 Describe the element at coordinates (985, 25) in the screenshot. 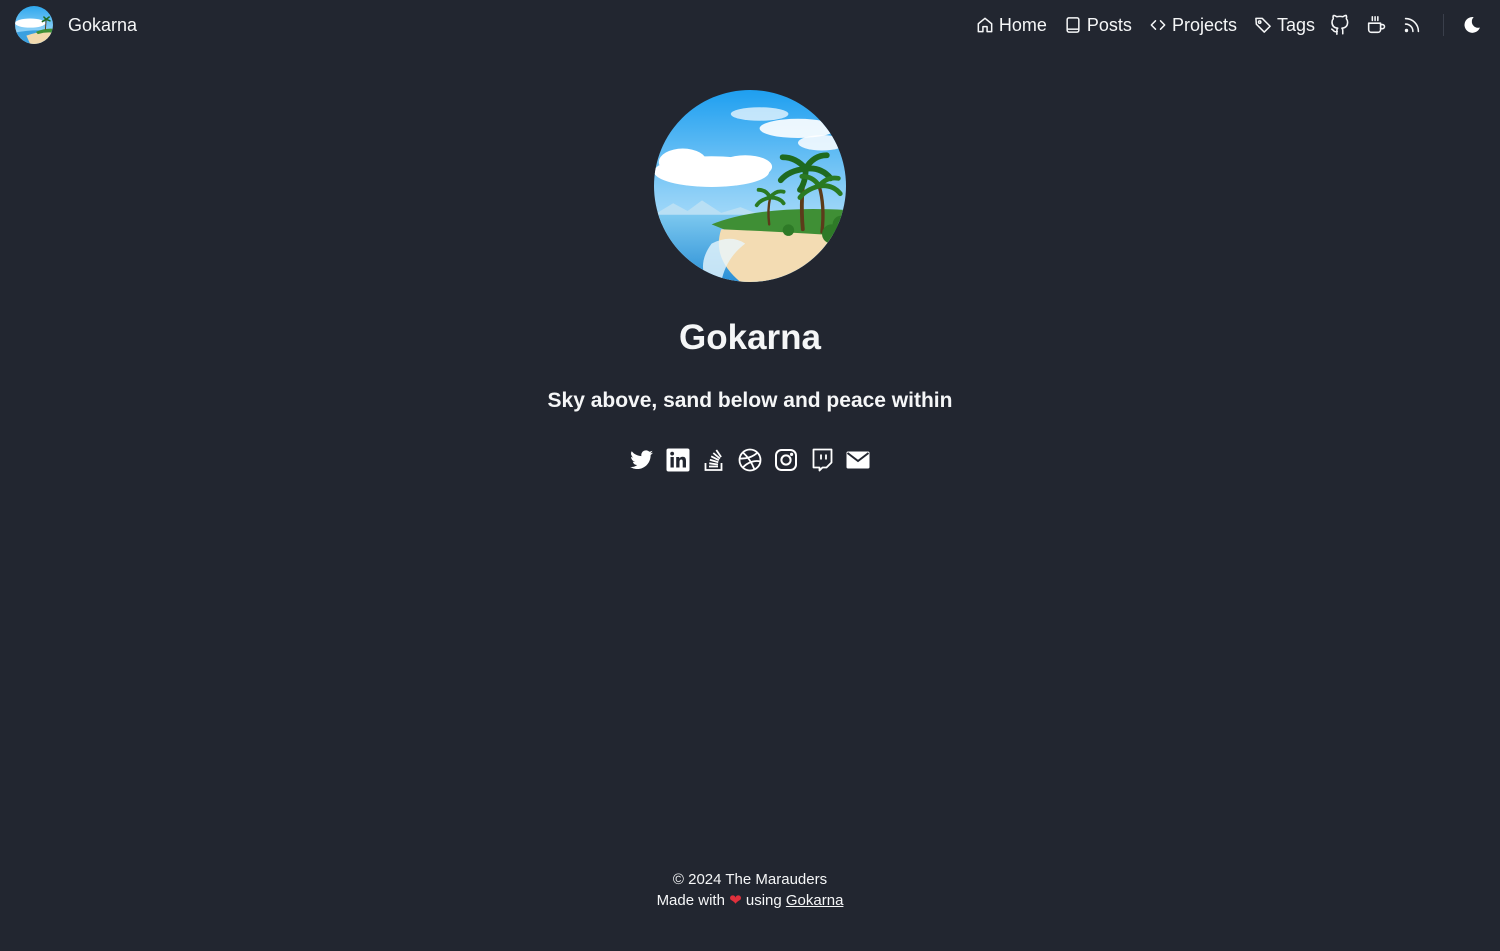

I see `home-icon` at that location.